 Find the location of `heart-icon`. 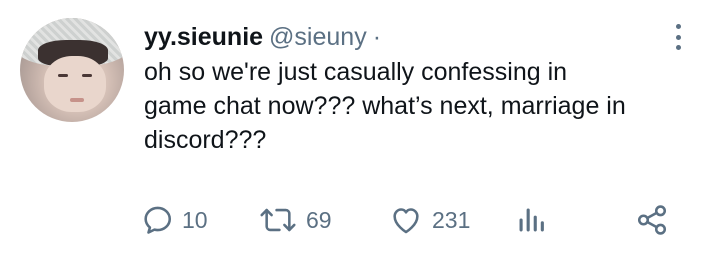

heart-icon is located at coordinates (406, 221).